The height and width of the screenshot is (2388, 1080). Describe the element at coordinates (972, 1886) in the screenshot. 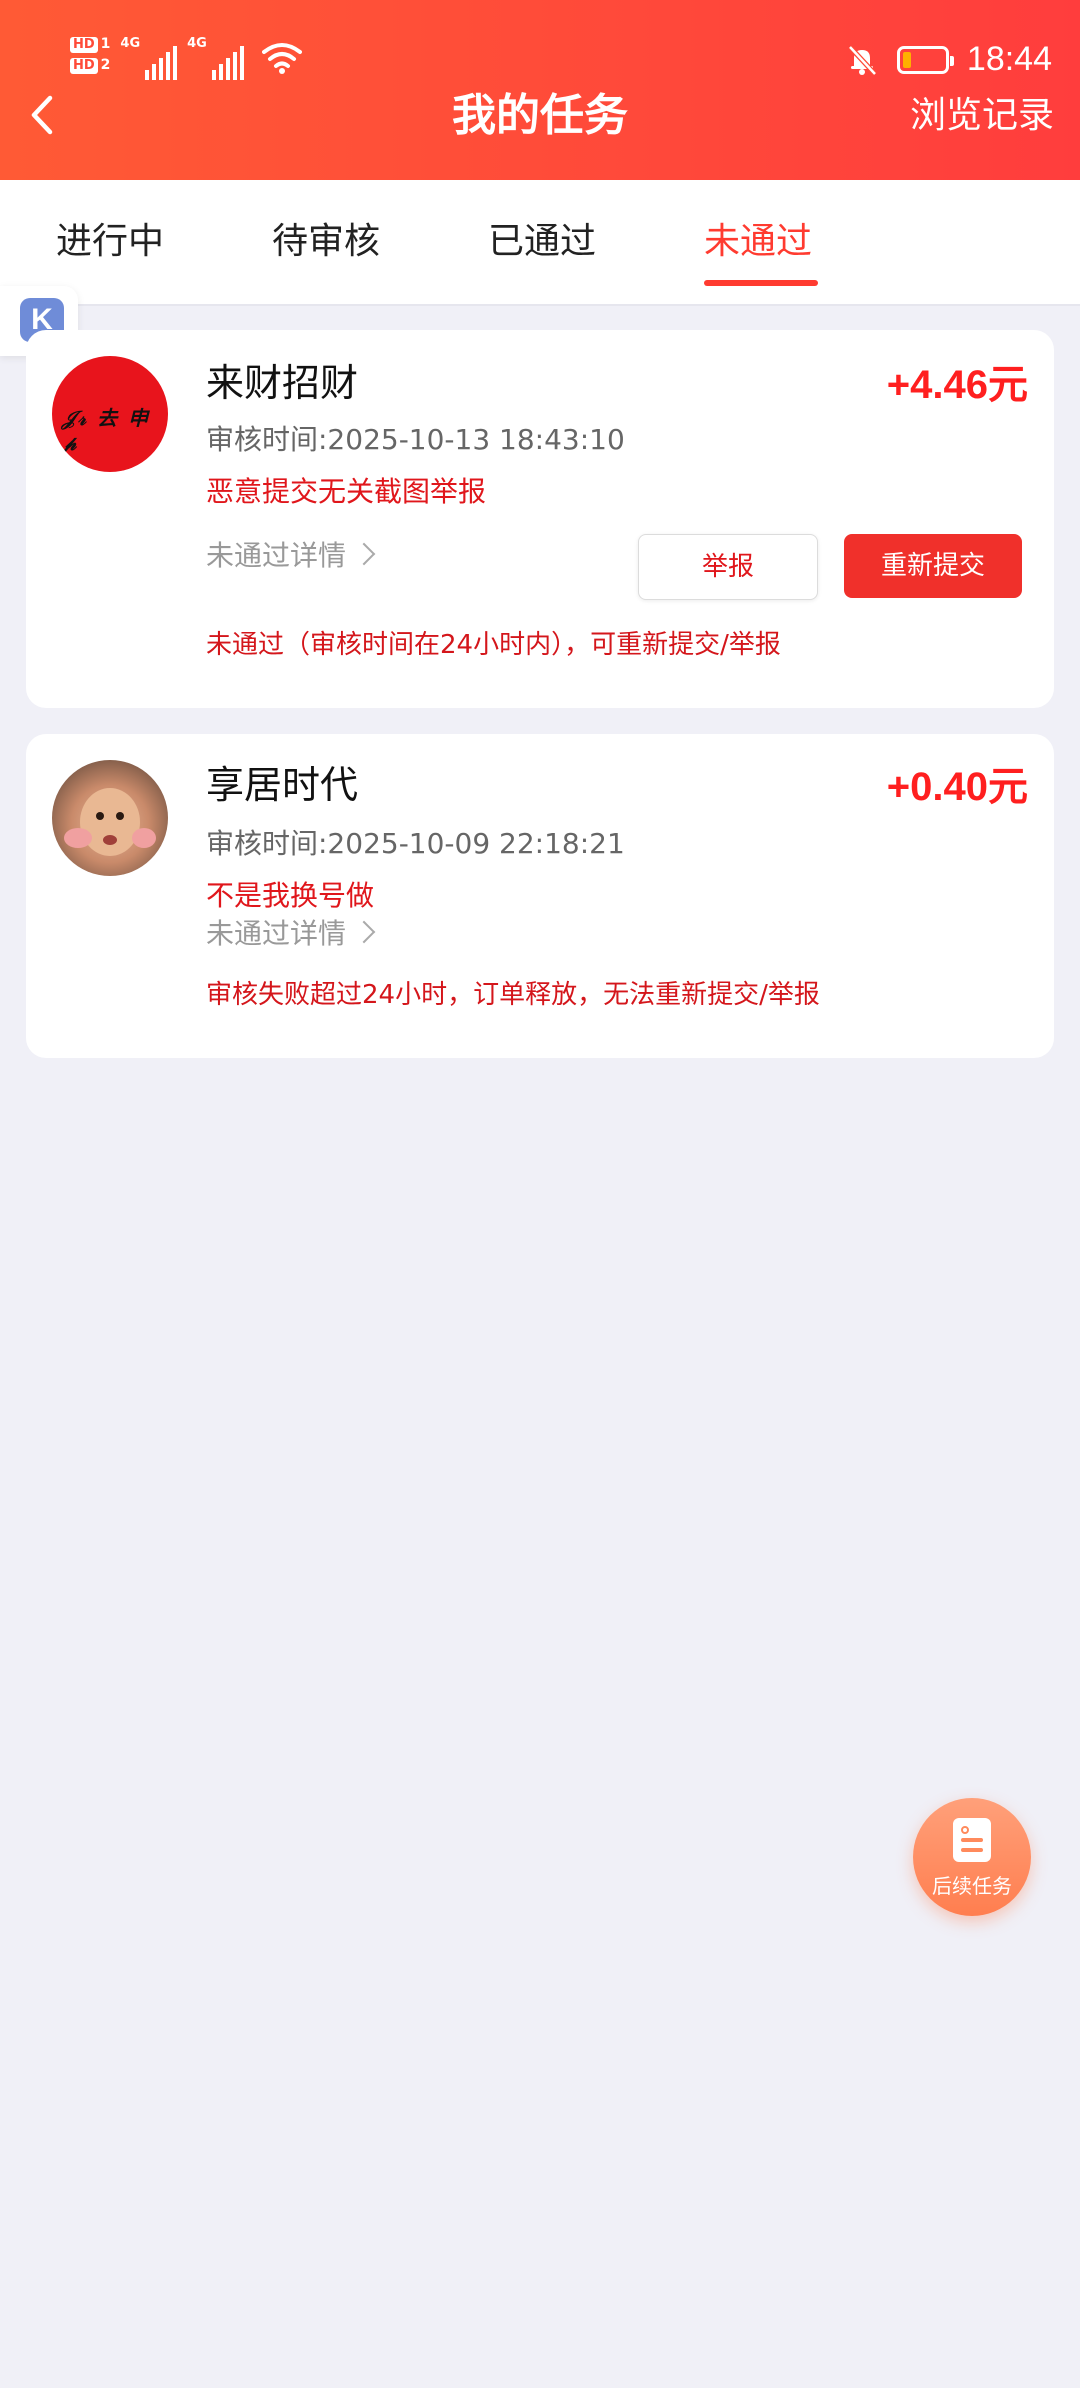

I see `follow-up-tasks-label: 后续任务` at that location.